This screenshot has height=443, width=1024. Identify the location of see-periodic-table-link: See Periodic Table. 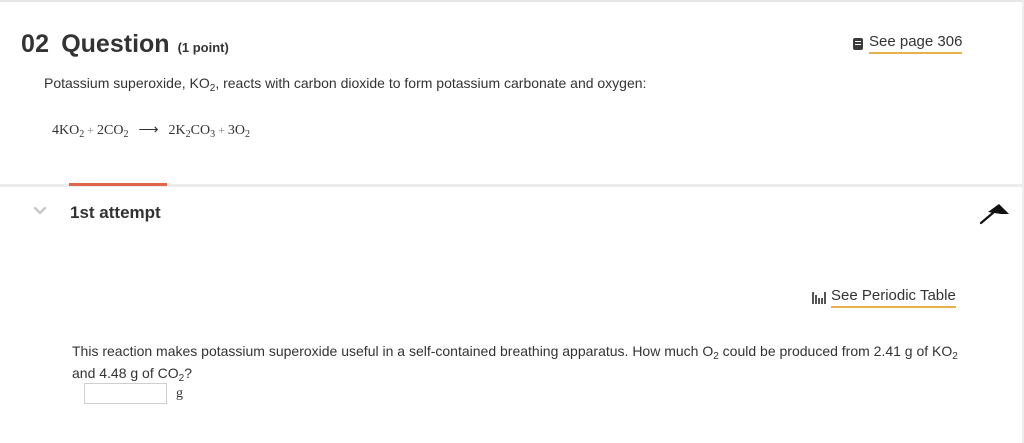
(884, 297).